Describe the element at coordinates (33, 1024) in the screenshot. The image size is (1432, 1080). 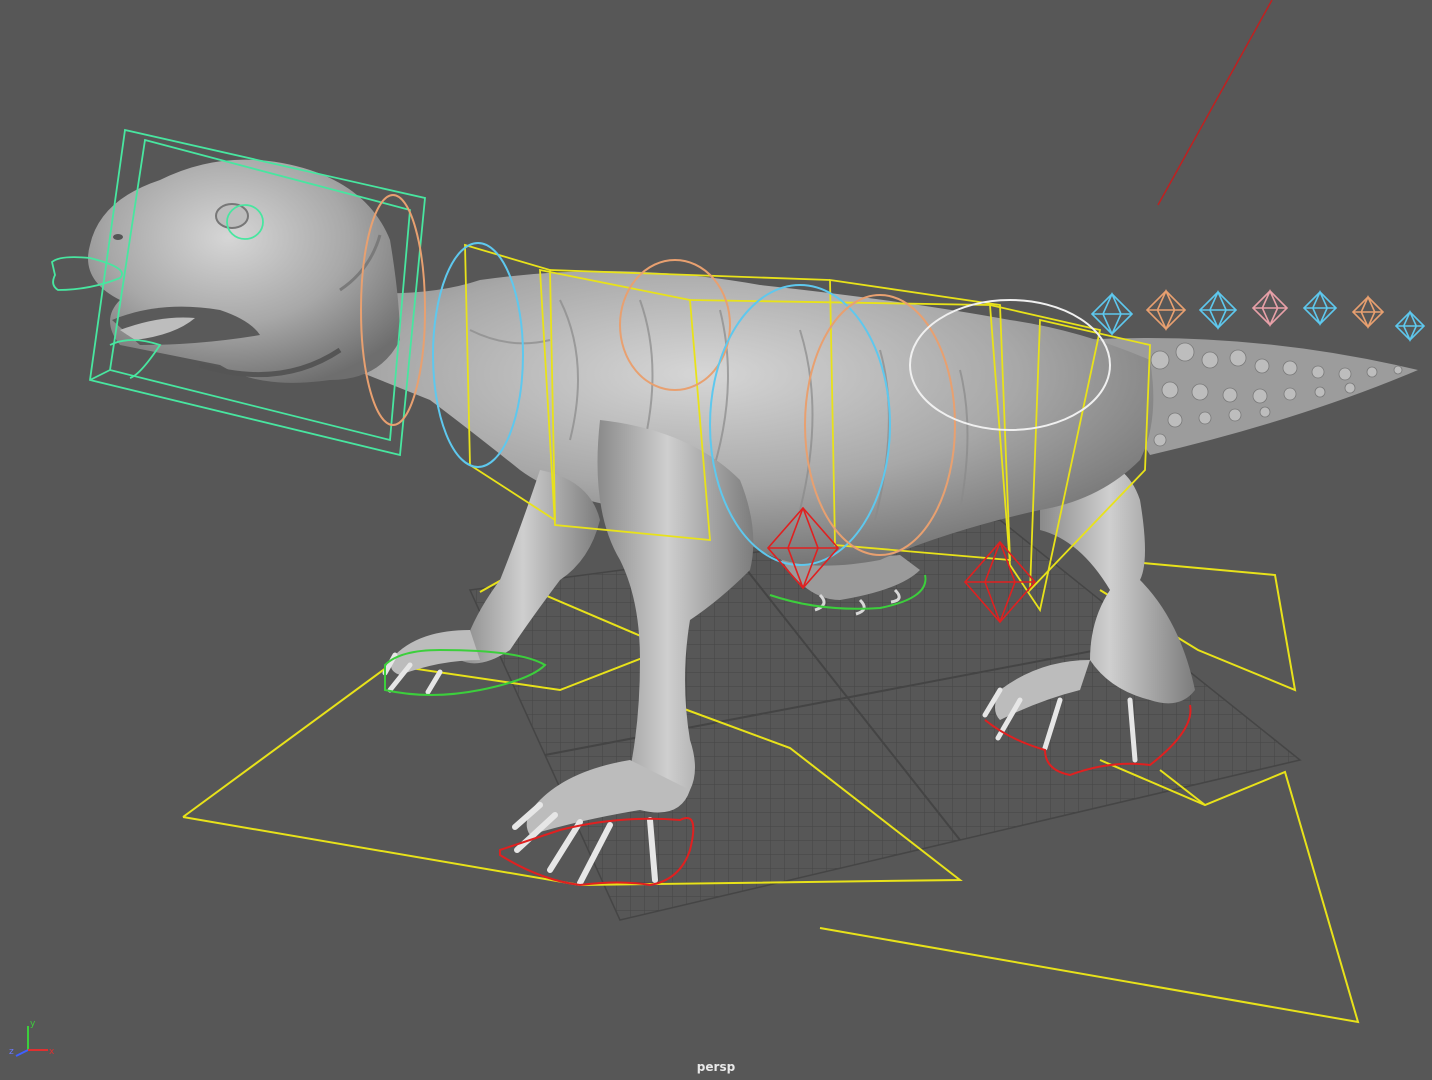
I see `axis-y-label: y` at that location.